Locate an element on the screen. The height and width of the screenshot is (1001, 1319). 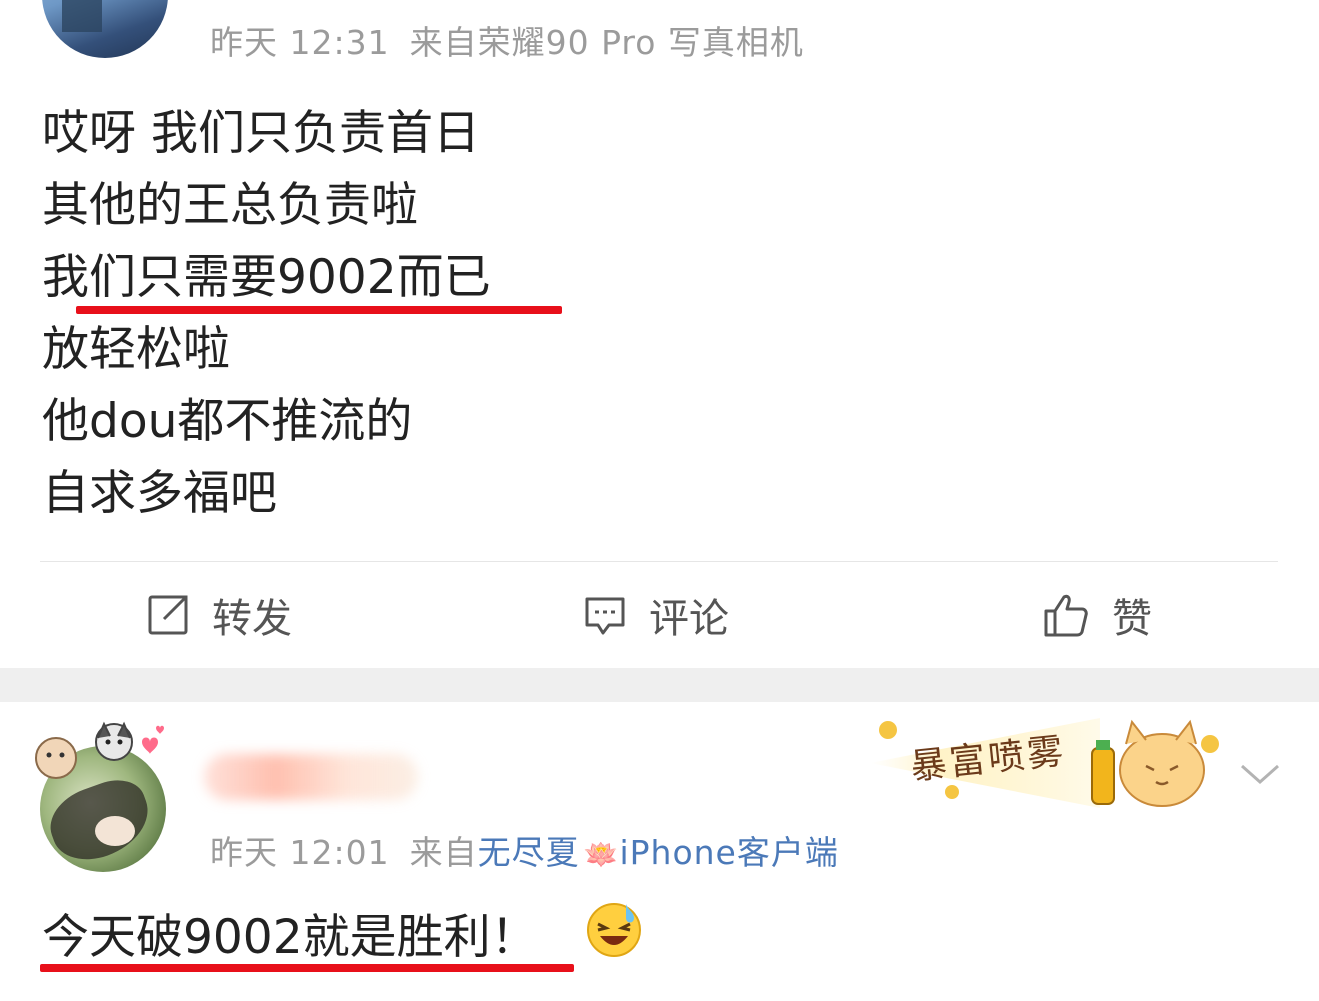
fan-badge: 暴富喷雾 is located at coordinates (1050, 763).